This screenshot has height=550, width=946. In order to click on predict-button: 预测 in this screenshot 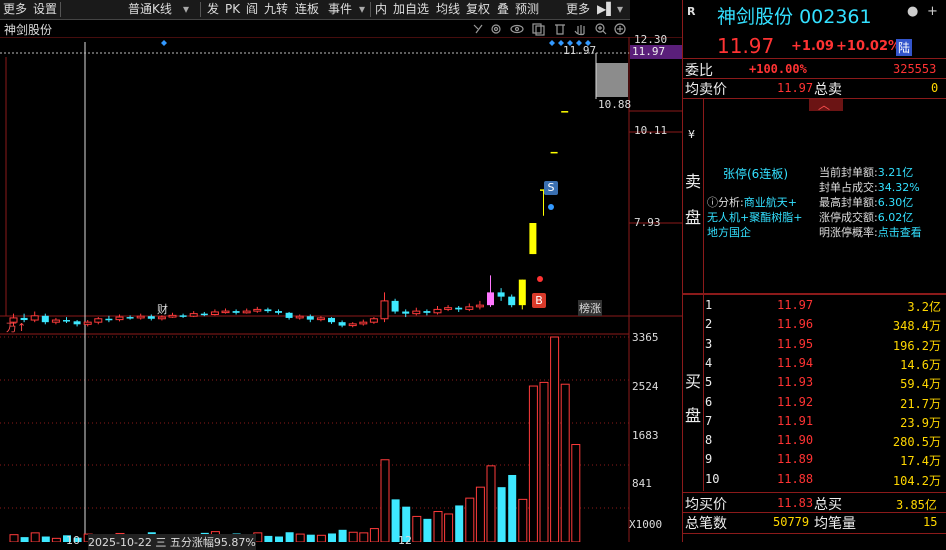, I will do `click(527, 9)`.